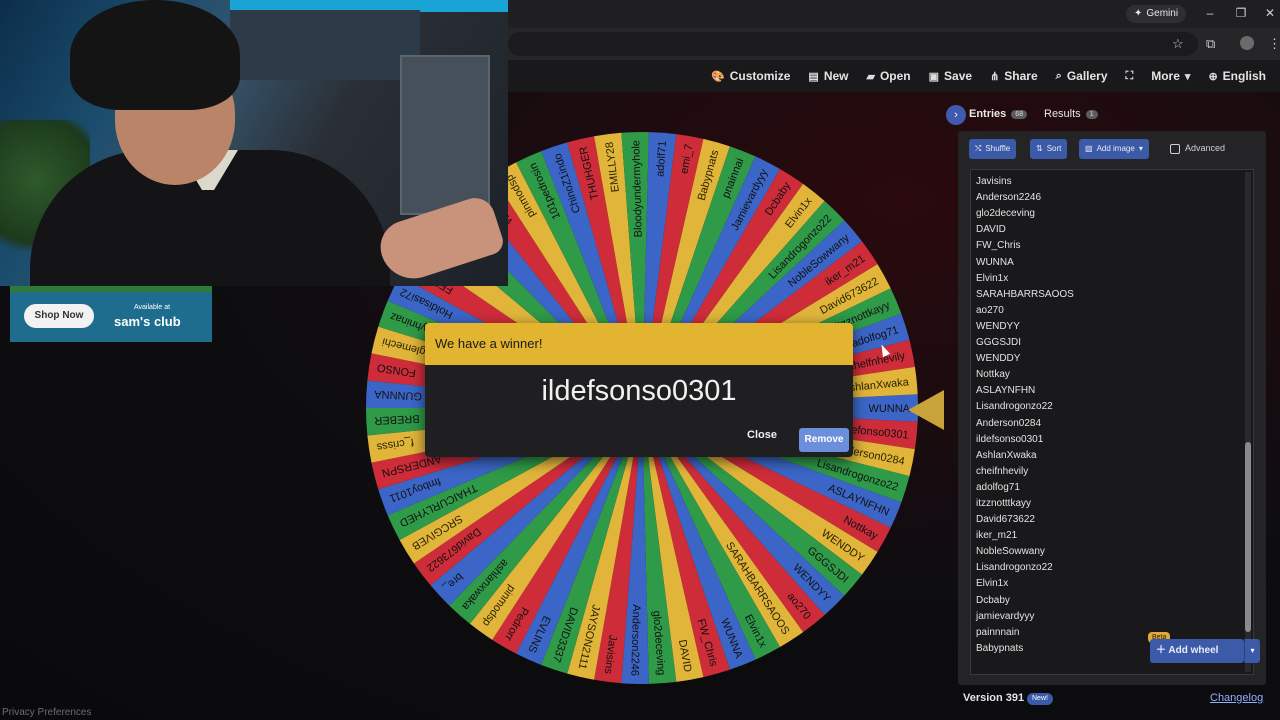  I want to click on entry-item: DAVID, so click(991, 230).